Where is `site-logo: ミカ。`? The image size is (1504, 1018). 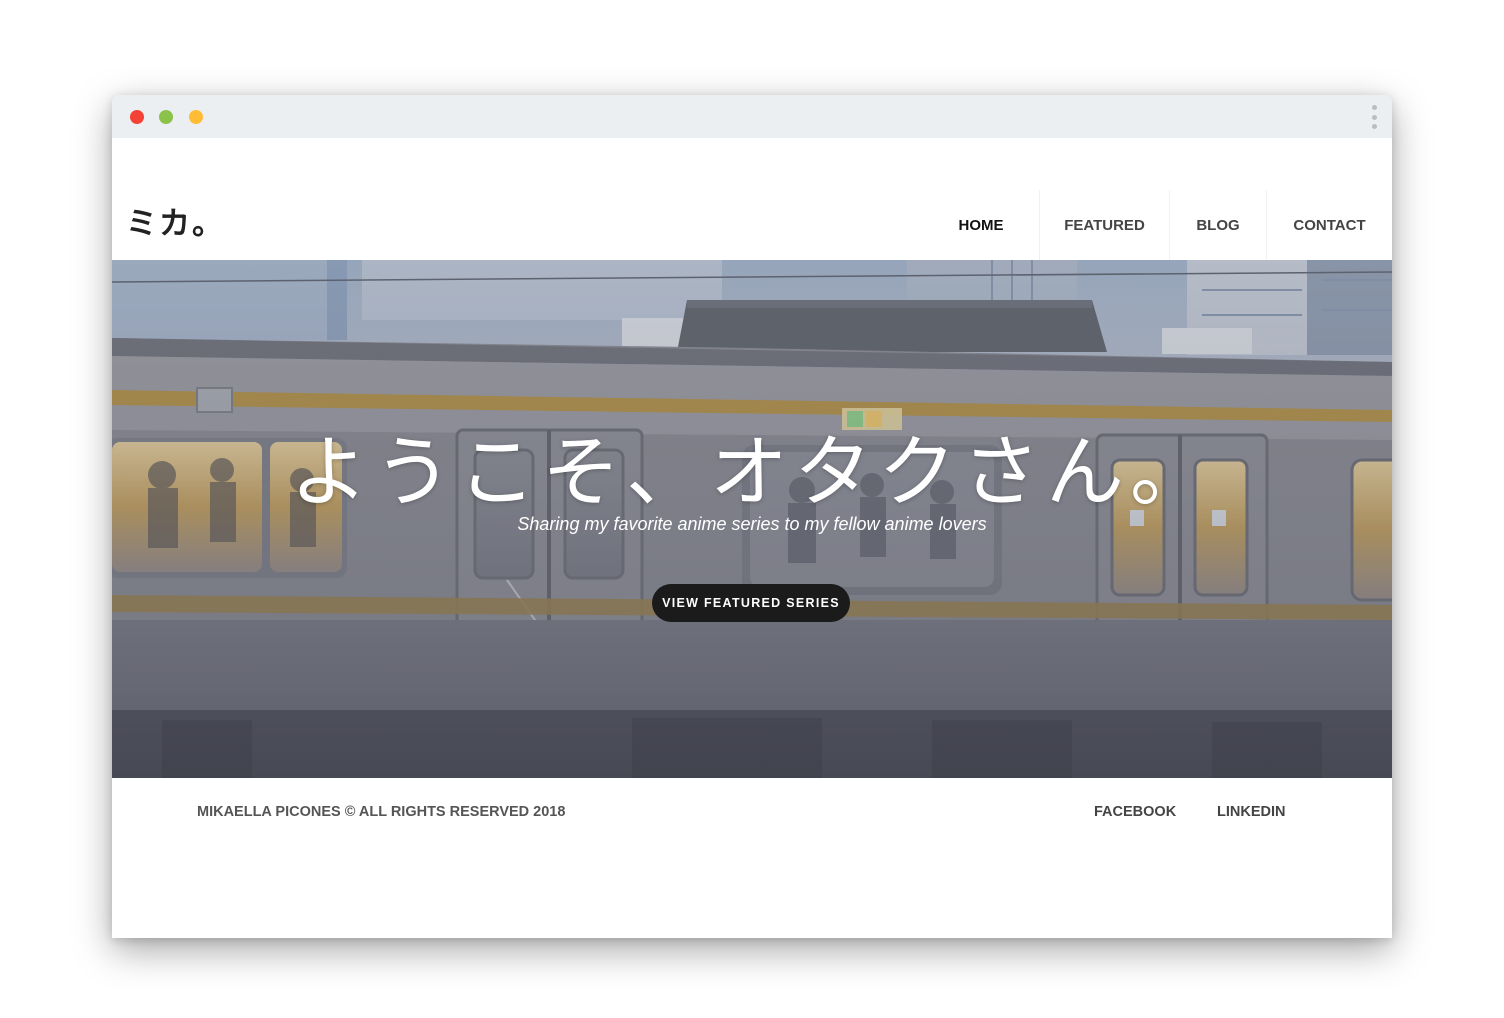
site-logo: ミカ。 is located at coordinates (175, 220).